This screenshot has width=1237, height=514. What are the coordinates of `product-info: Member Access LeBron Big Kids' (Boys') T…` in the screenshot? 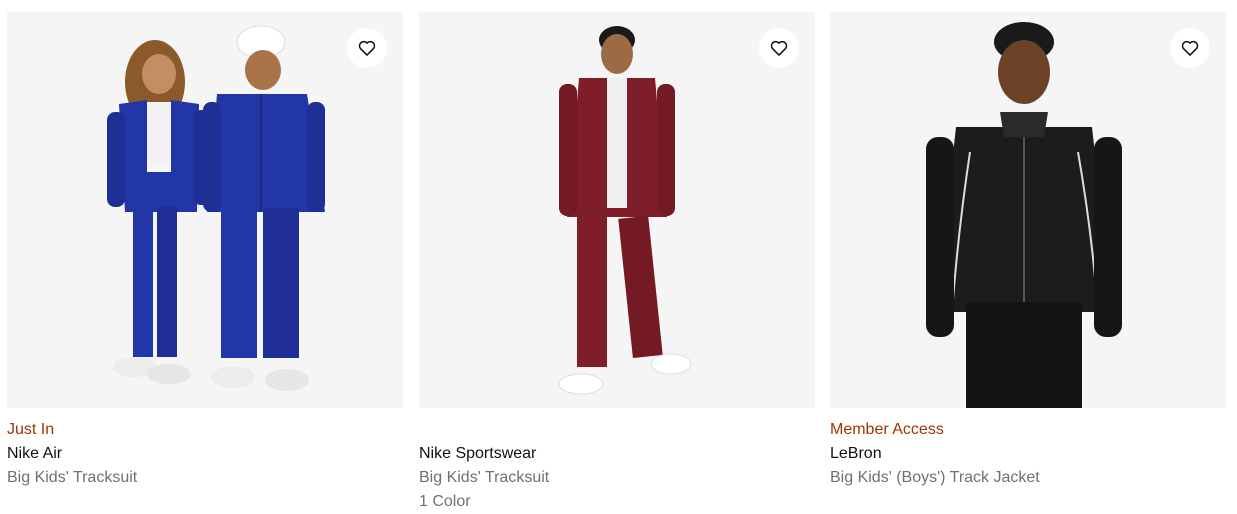 It's located at (1028, 449).